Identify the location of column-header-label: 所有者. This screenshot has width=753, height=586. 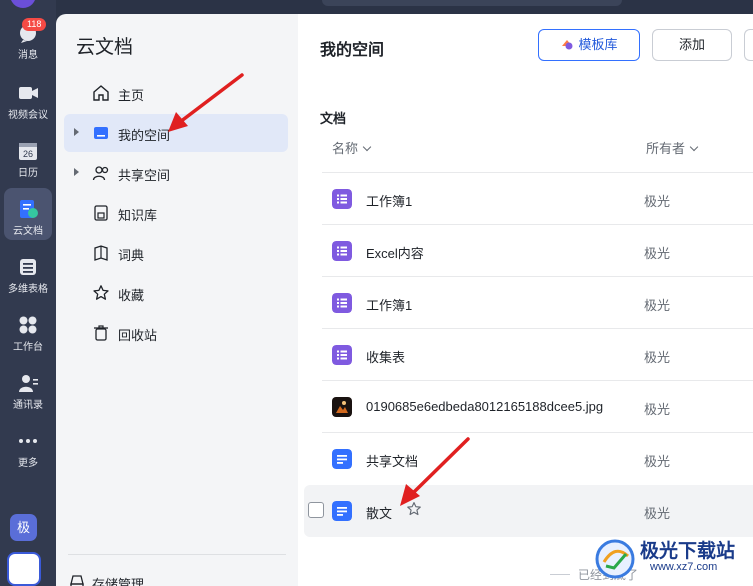
(666, 148).